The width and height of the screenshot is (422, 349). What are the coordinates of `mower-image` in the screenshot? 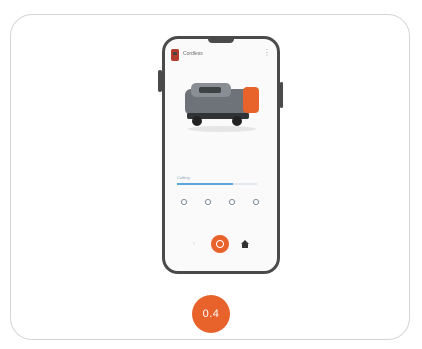 It's located at (222, 107).